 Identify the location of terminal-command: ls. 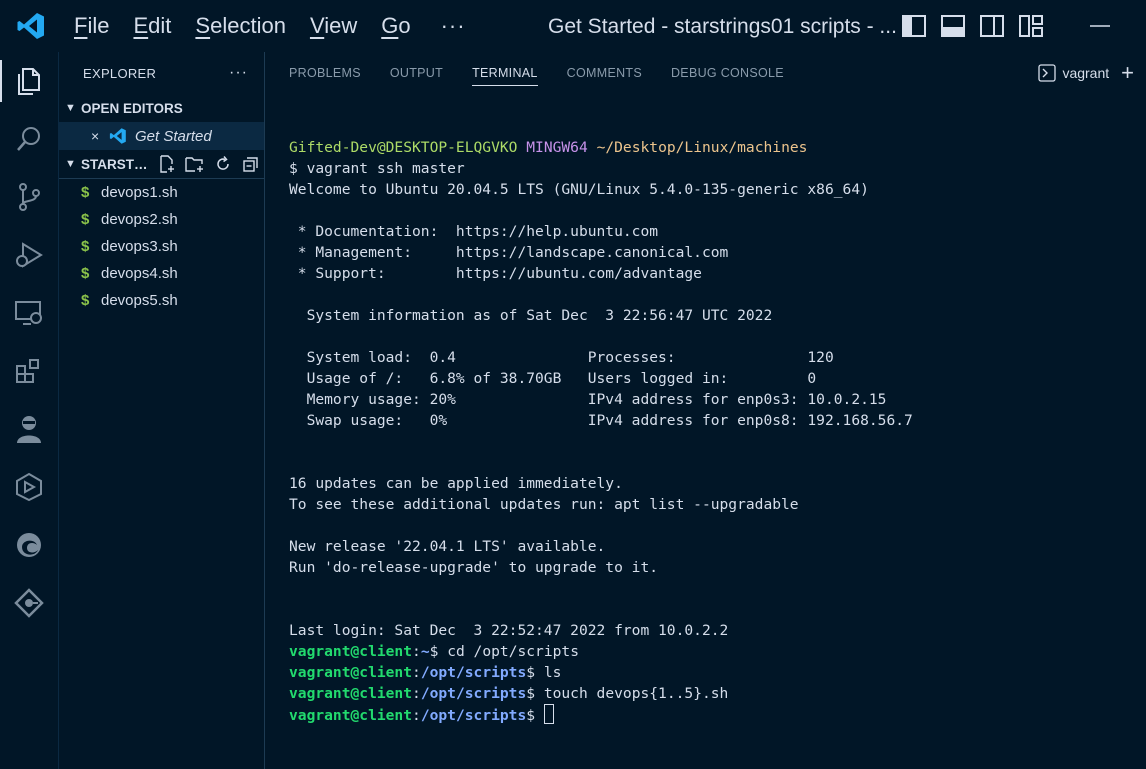
(552, 672).